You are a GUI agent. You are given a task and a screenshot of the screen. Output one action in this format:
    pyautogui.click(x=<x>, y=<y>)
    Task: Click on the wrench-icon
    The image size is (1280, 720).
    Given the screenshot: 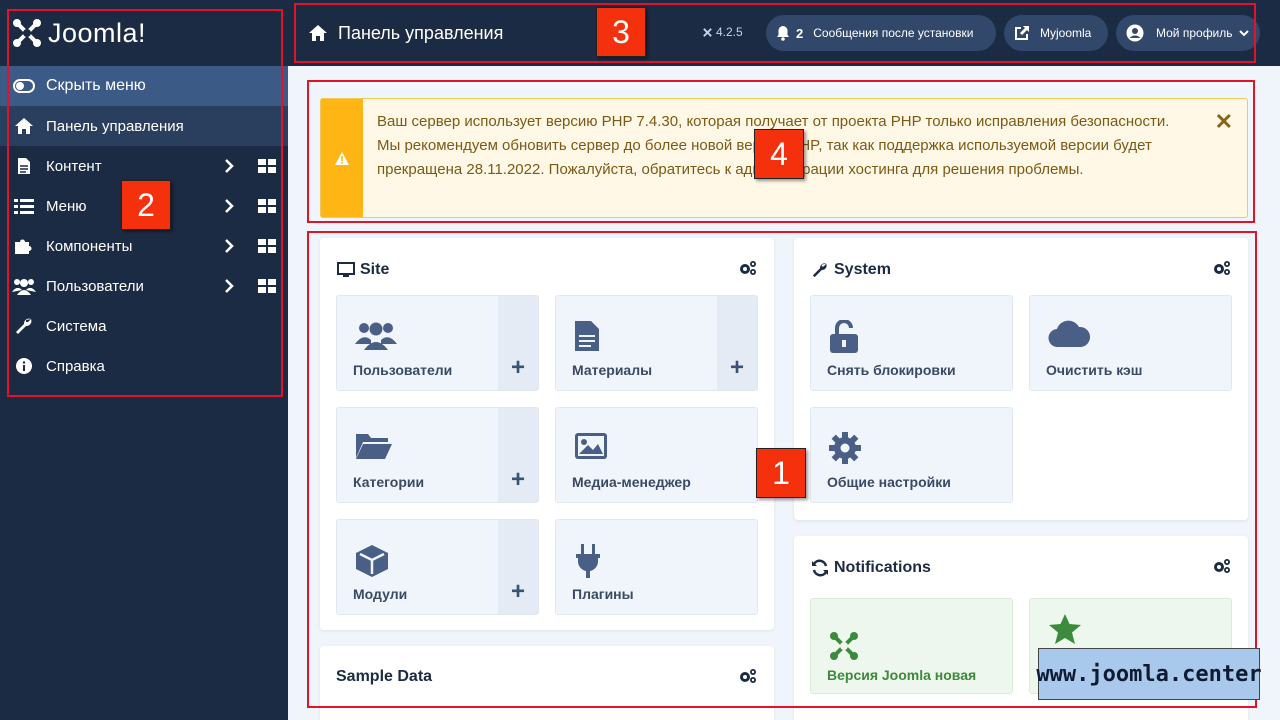 What is the action you would take?
    pyautogui.click(x=24, y=326)
    